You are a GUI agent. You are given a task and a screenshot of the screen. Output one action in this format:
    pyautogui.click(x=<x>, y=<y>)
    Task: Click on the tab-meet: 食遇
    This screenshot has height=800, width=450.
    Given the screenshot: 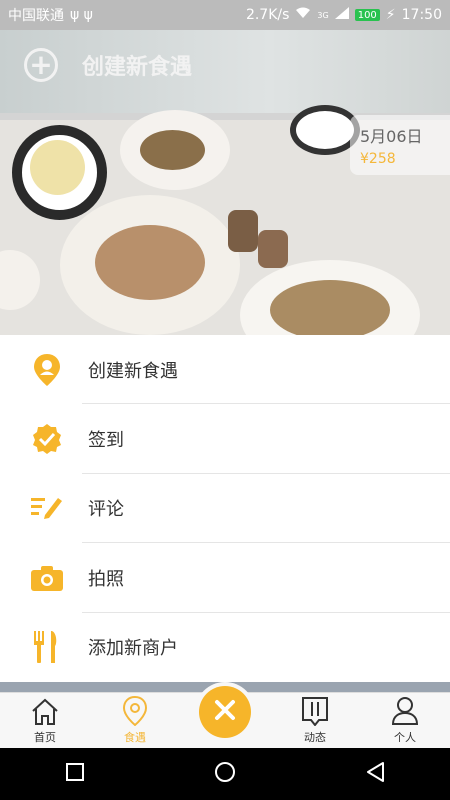 What is the action you would take?
    pyautogui.click(x=135, y=721)
    